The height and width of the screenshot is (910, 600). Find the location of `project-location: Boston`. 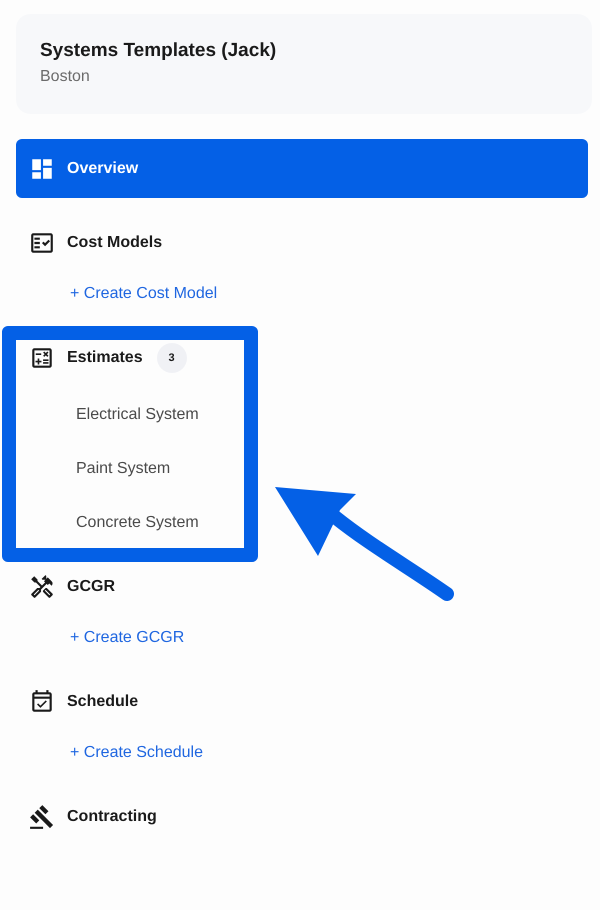

project-location: Boston is located at coordinates (65, 77).